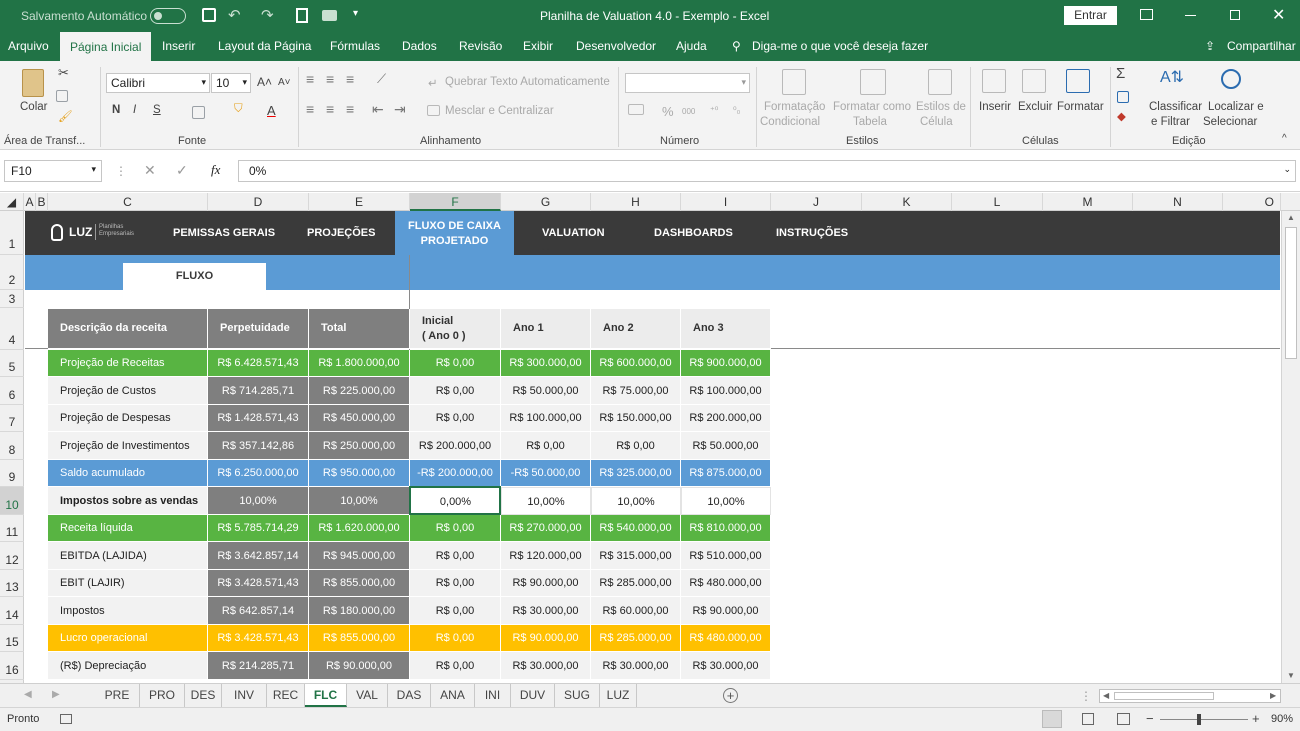 The height and width of the screenshot is (731, 1300). What do you see at coordinates (12, 611) in the screenshot?
I see `row-header: 14` at bounding box center [12, 611].